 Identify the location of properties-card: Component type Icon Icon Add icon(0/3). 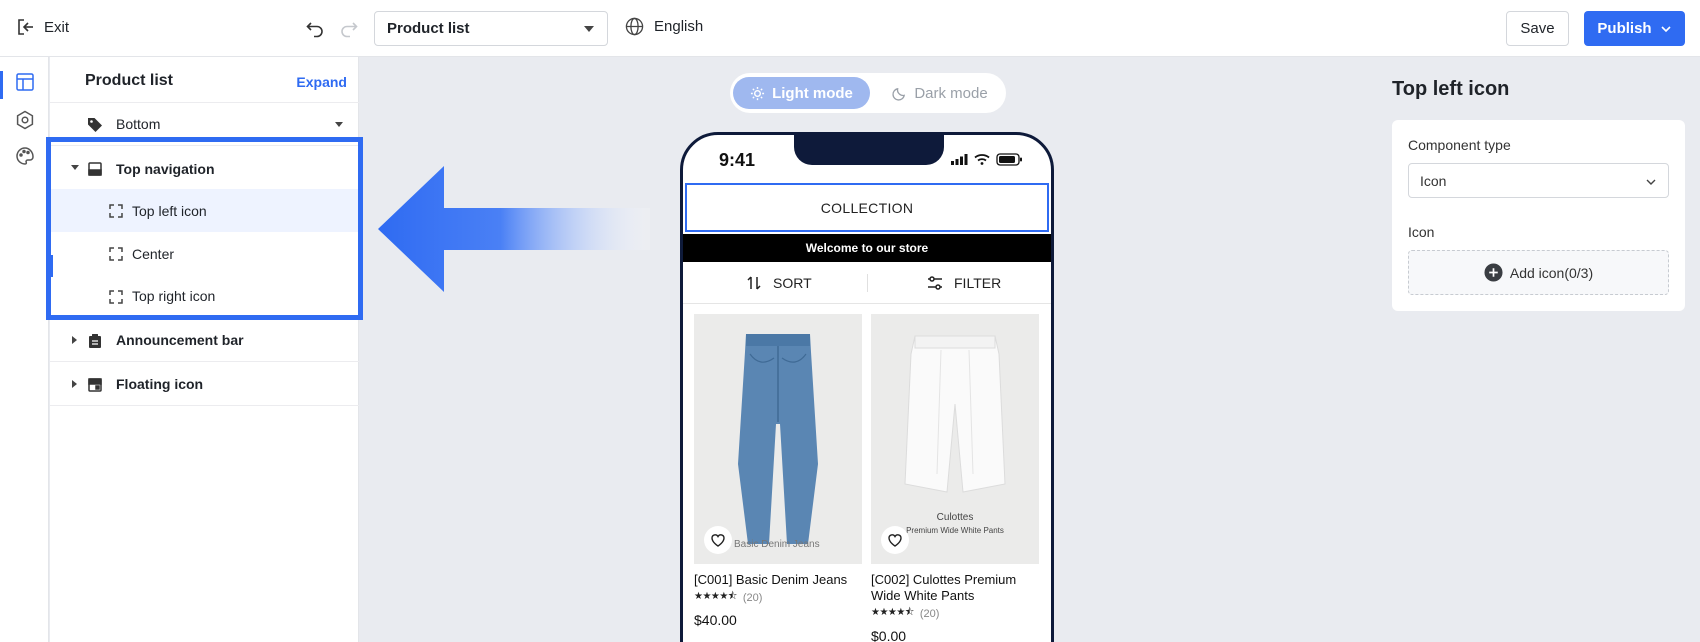
(1538, 215).